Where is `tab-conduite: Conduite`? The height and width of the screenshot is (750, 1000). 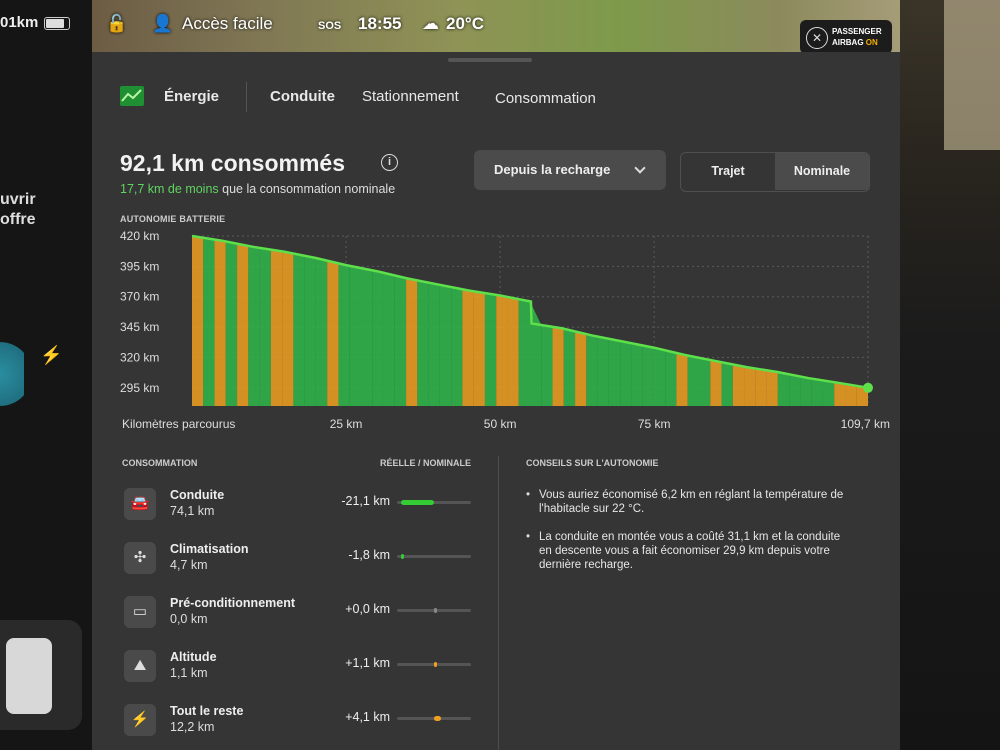
tab-conduite: Conduite is located at coordinates (302, 96).